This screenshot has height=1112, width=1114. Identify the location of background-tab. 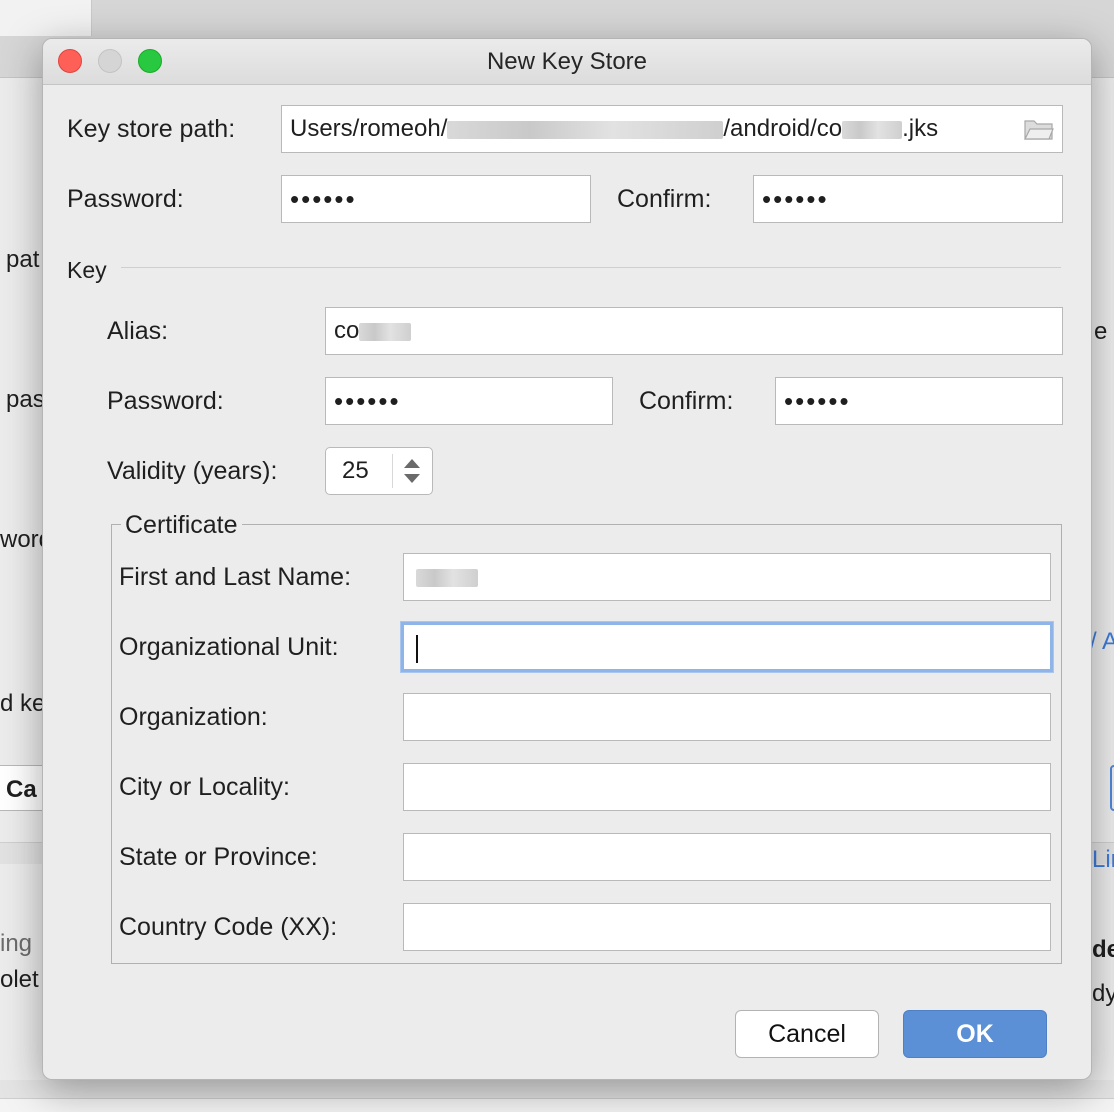
(46, 18).